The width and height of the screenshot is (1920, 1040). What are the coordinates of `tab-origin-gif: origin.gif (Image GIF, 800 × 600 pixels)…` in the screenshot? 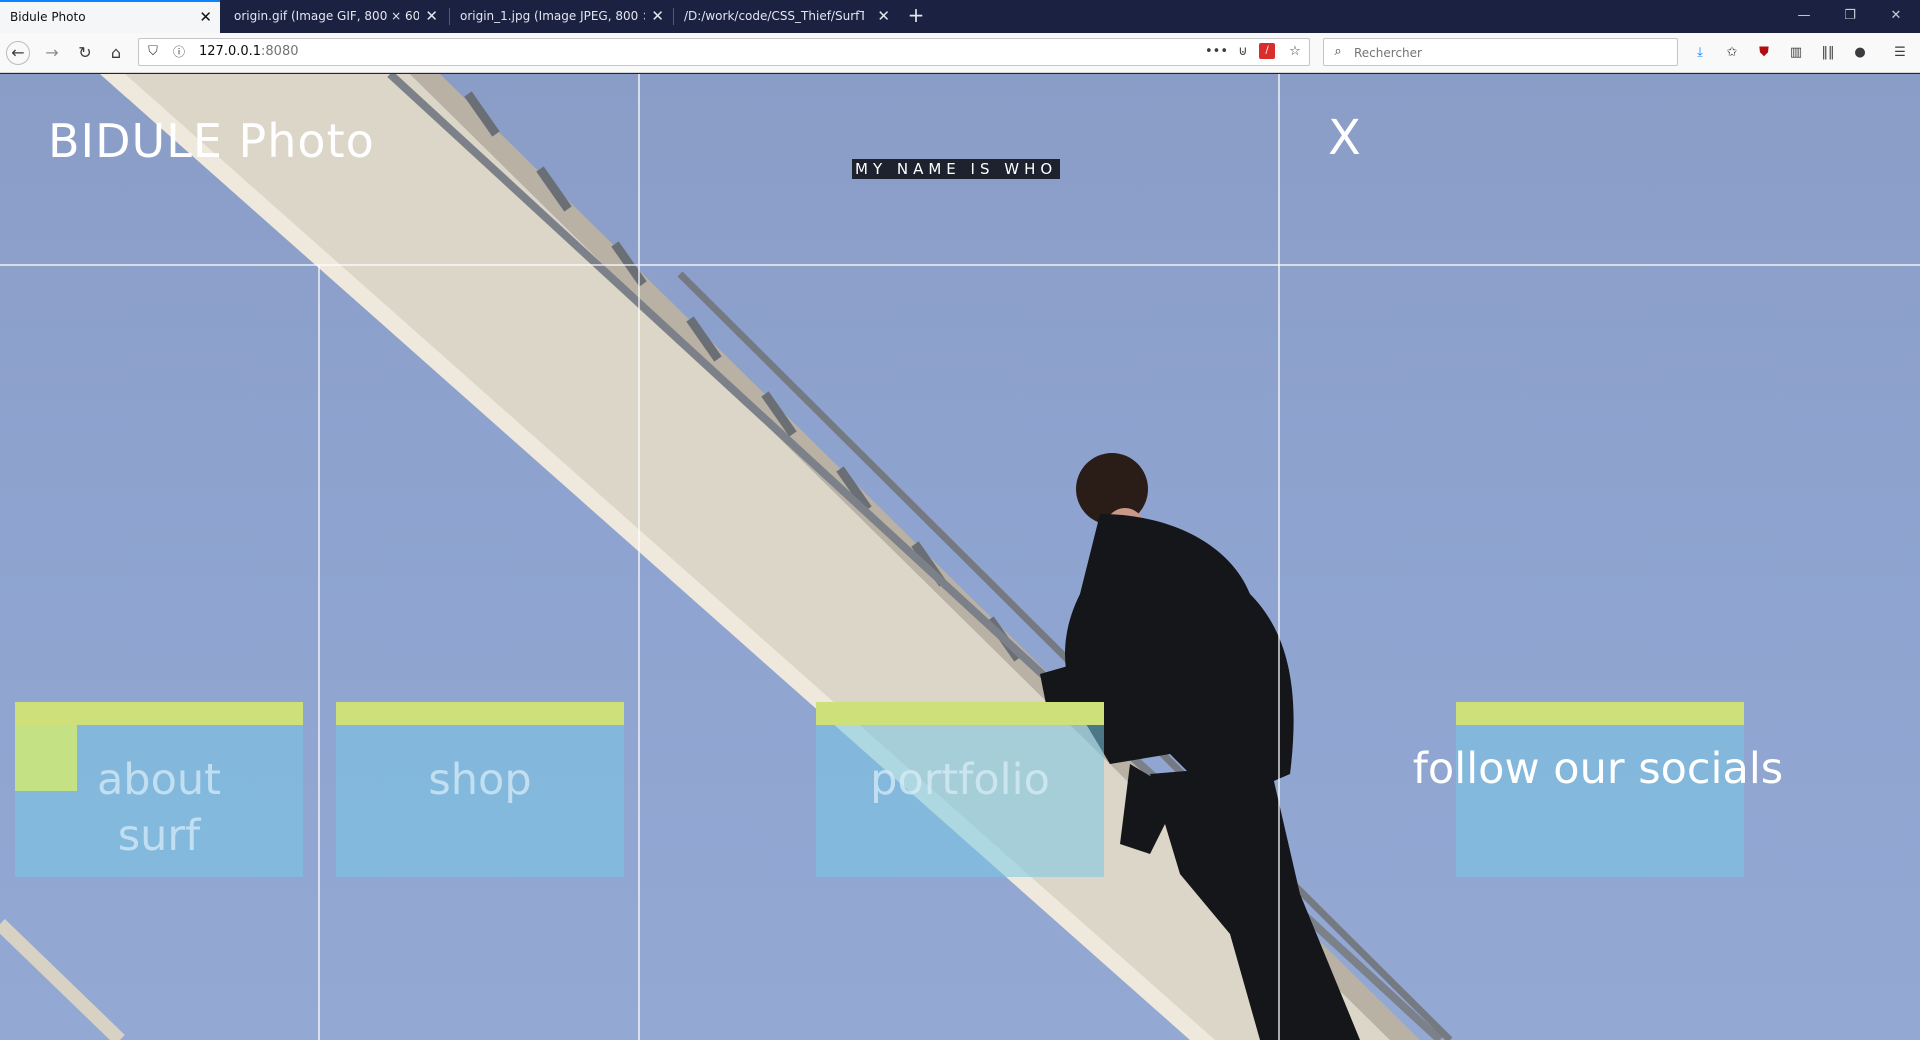 It's located at (335, 16).